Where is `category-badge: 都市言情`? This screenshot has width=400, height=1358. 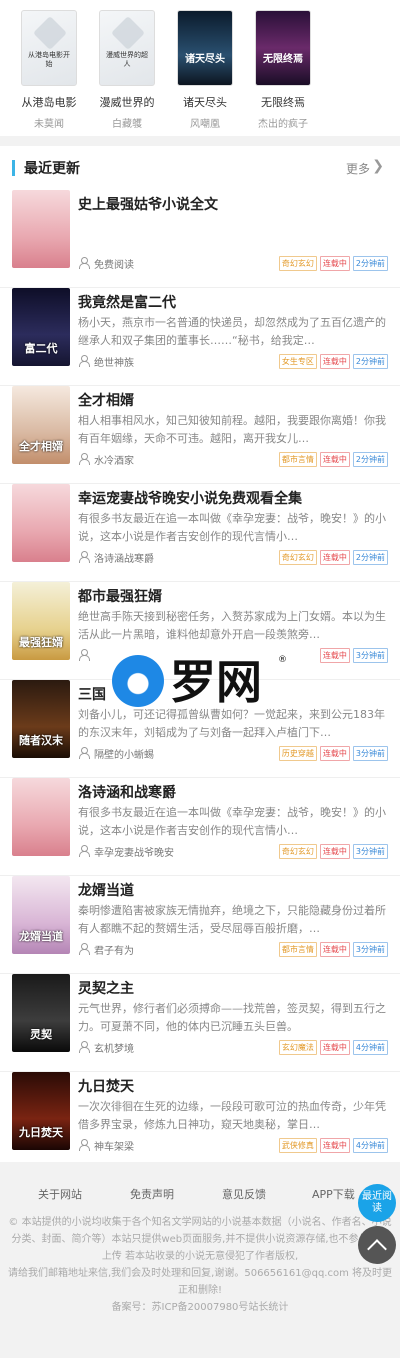
category-badge: 都市言情 is located at coordinates (297, 949).